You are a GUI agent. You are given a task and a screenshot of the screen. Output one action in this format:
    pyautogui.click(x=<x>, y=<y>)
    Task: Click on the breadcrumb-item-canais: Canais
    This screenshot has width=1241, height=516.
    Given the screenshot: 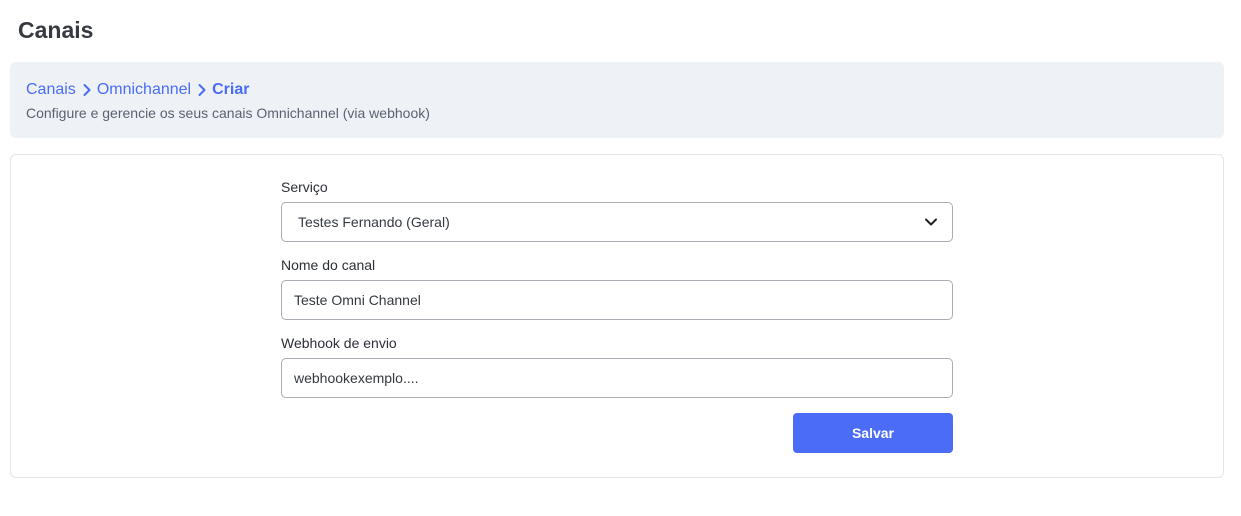 What is the action you would take?
    pyautogui.click(x=51, y=90)
    